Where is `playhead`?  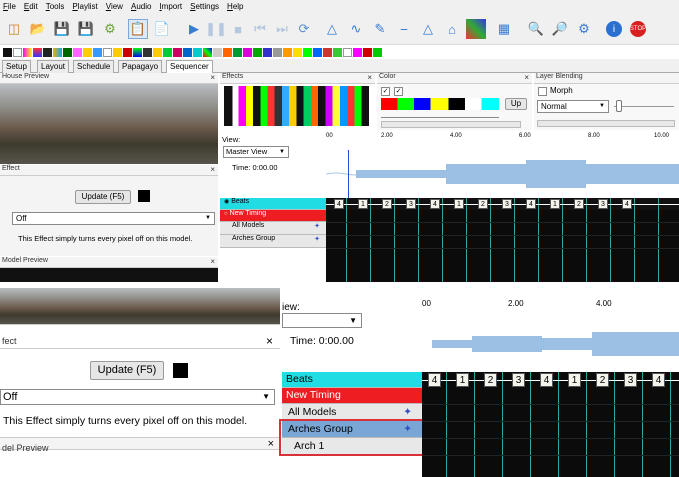
playhead is located at coordinates (348, 174).